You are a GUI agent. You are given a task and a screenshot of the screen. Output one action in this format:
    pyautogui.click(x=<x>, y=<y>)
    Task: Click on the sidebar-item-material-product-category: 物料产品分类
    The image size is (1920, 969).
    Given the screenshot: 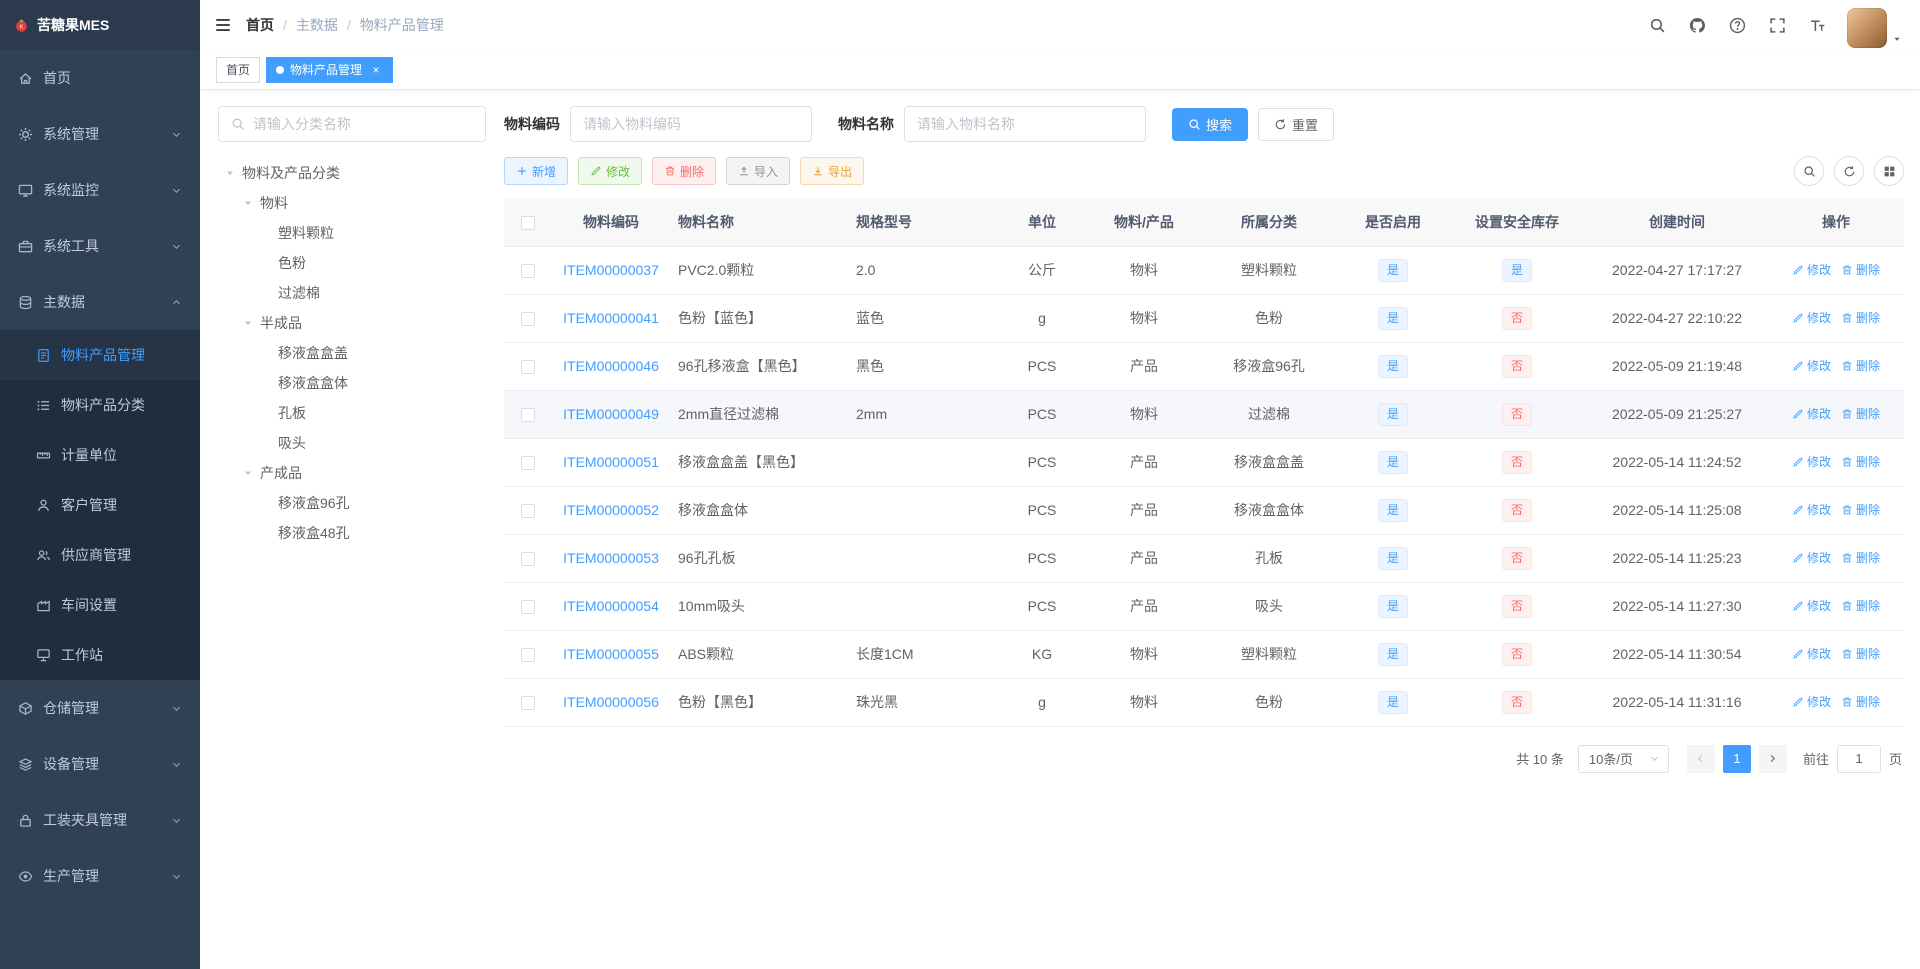 What is the action you would take?
    pyautogui.click(x=100, y=405)
    